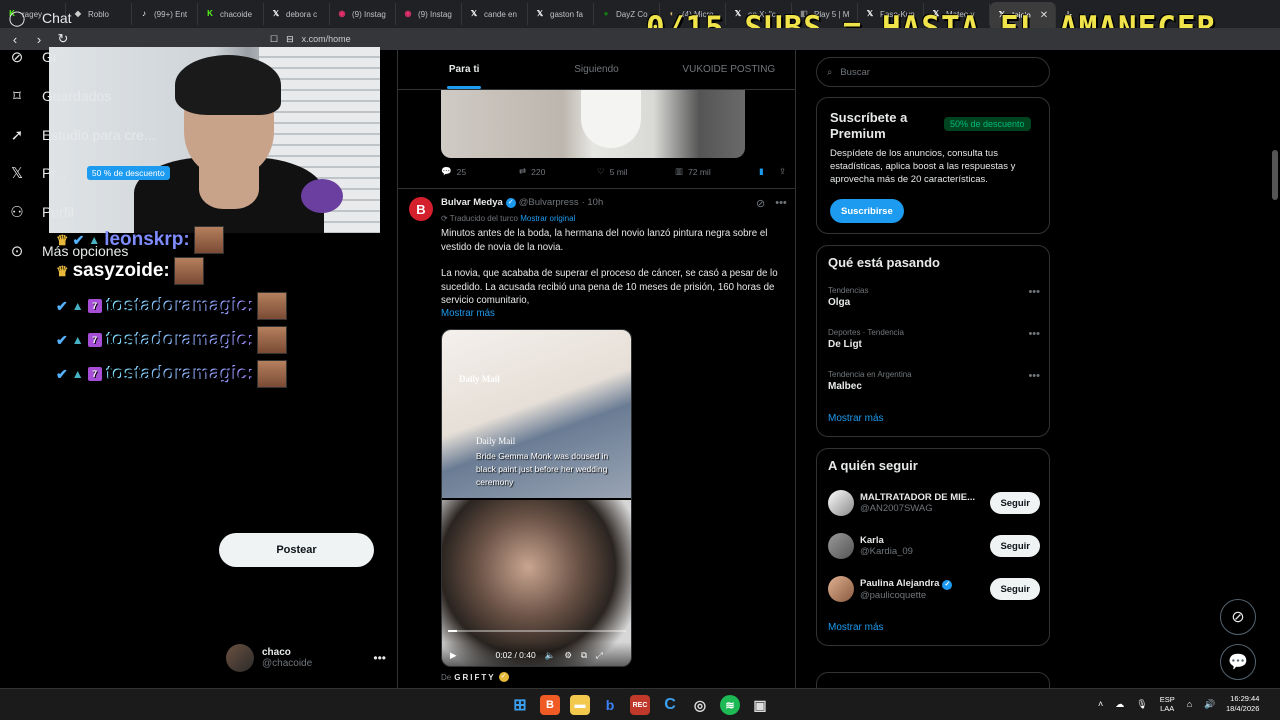  I want to click on grok-fab-icon: ⊘, so click(1238, 617).